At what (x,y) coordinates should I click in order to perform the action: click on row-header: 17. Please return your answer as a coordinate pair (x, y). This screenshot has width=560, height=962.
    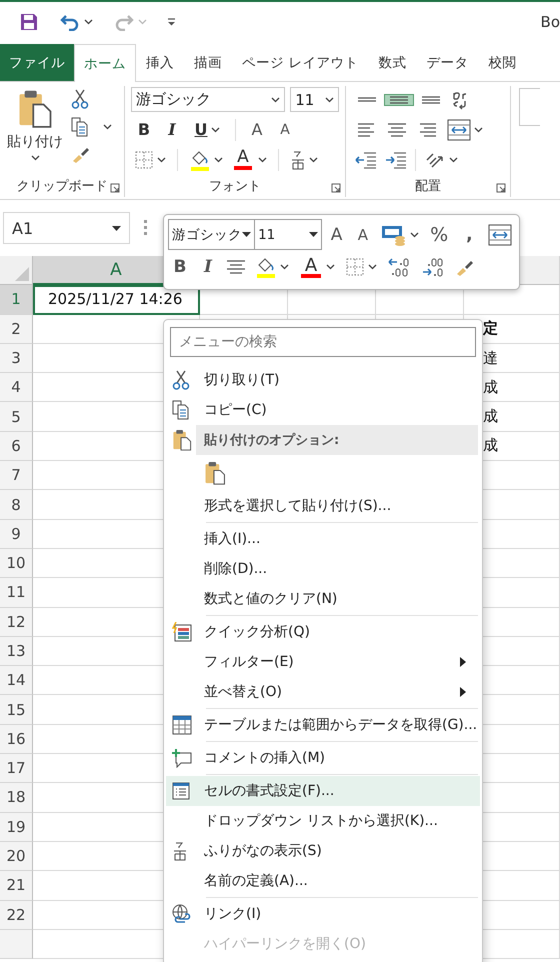
    Looking at the image, I should click on (16, 769).